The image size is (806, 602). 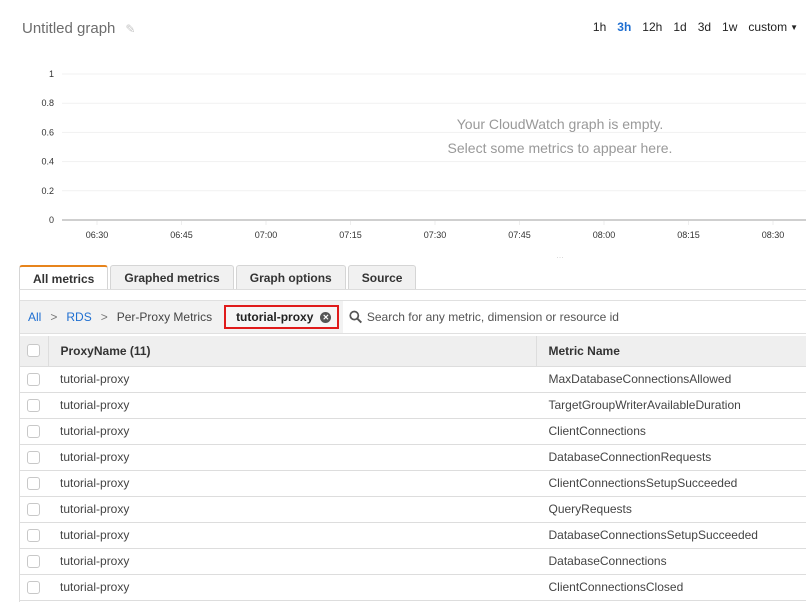 I want to click on column-proxyname: ProxyName (11), so click(x=292, y=351).